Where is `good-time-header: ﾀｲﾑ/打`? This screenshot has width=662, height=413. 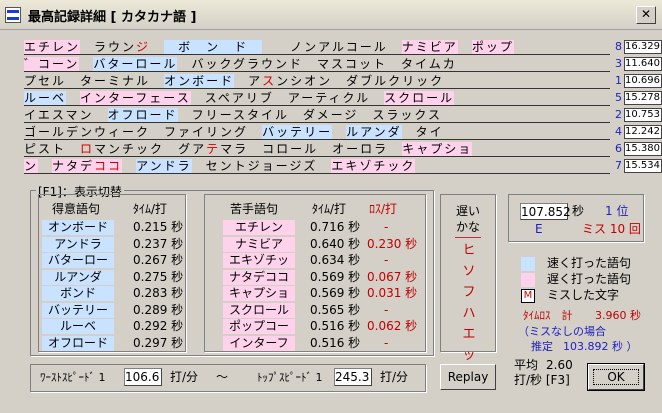 good-time-header: ﾀｲﾑ/打 is located at coordinates (150, 209).